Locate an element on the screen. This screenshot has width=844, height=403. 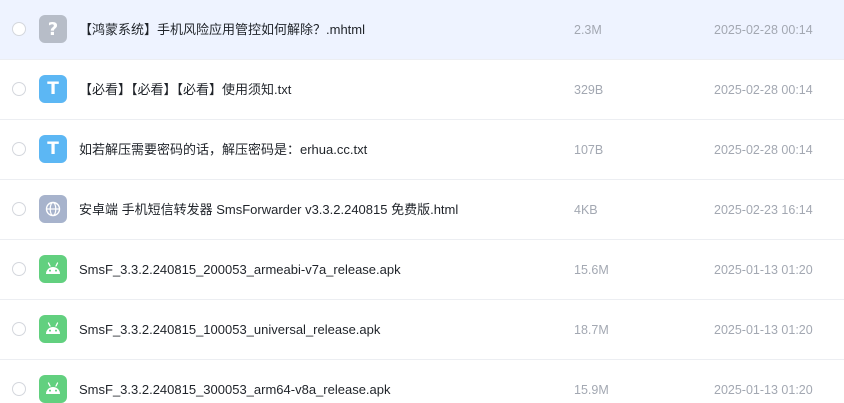
file-name: 如若解压需要密码的话，解压密码是：erhua.cc.txt is located at coordinates (223, 150).